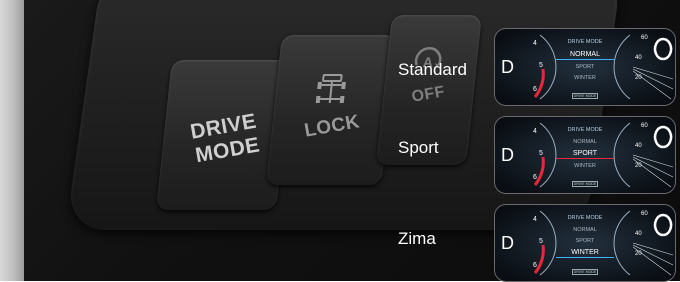 This screenshot has width=680, height=282. What do you see at coordinates (418, 147) in the screenshot?
I see `mode-label-sport: Sport` at bounding box center [418, 147].